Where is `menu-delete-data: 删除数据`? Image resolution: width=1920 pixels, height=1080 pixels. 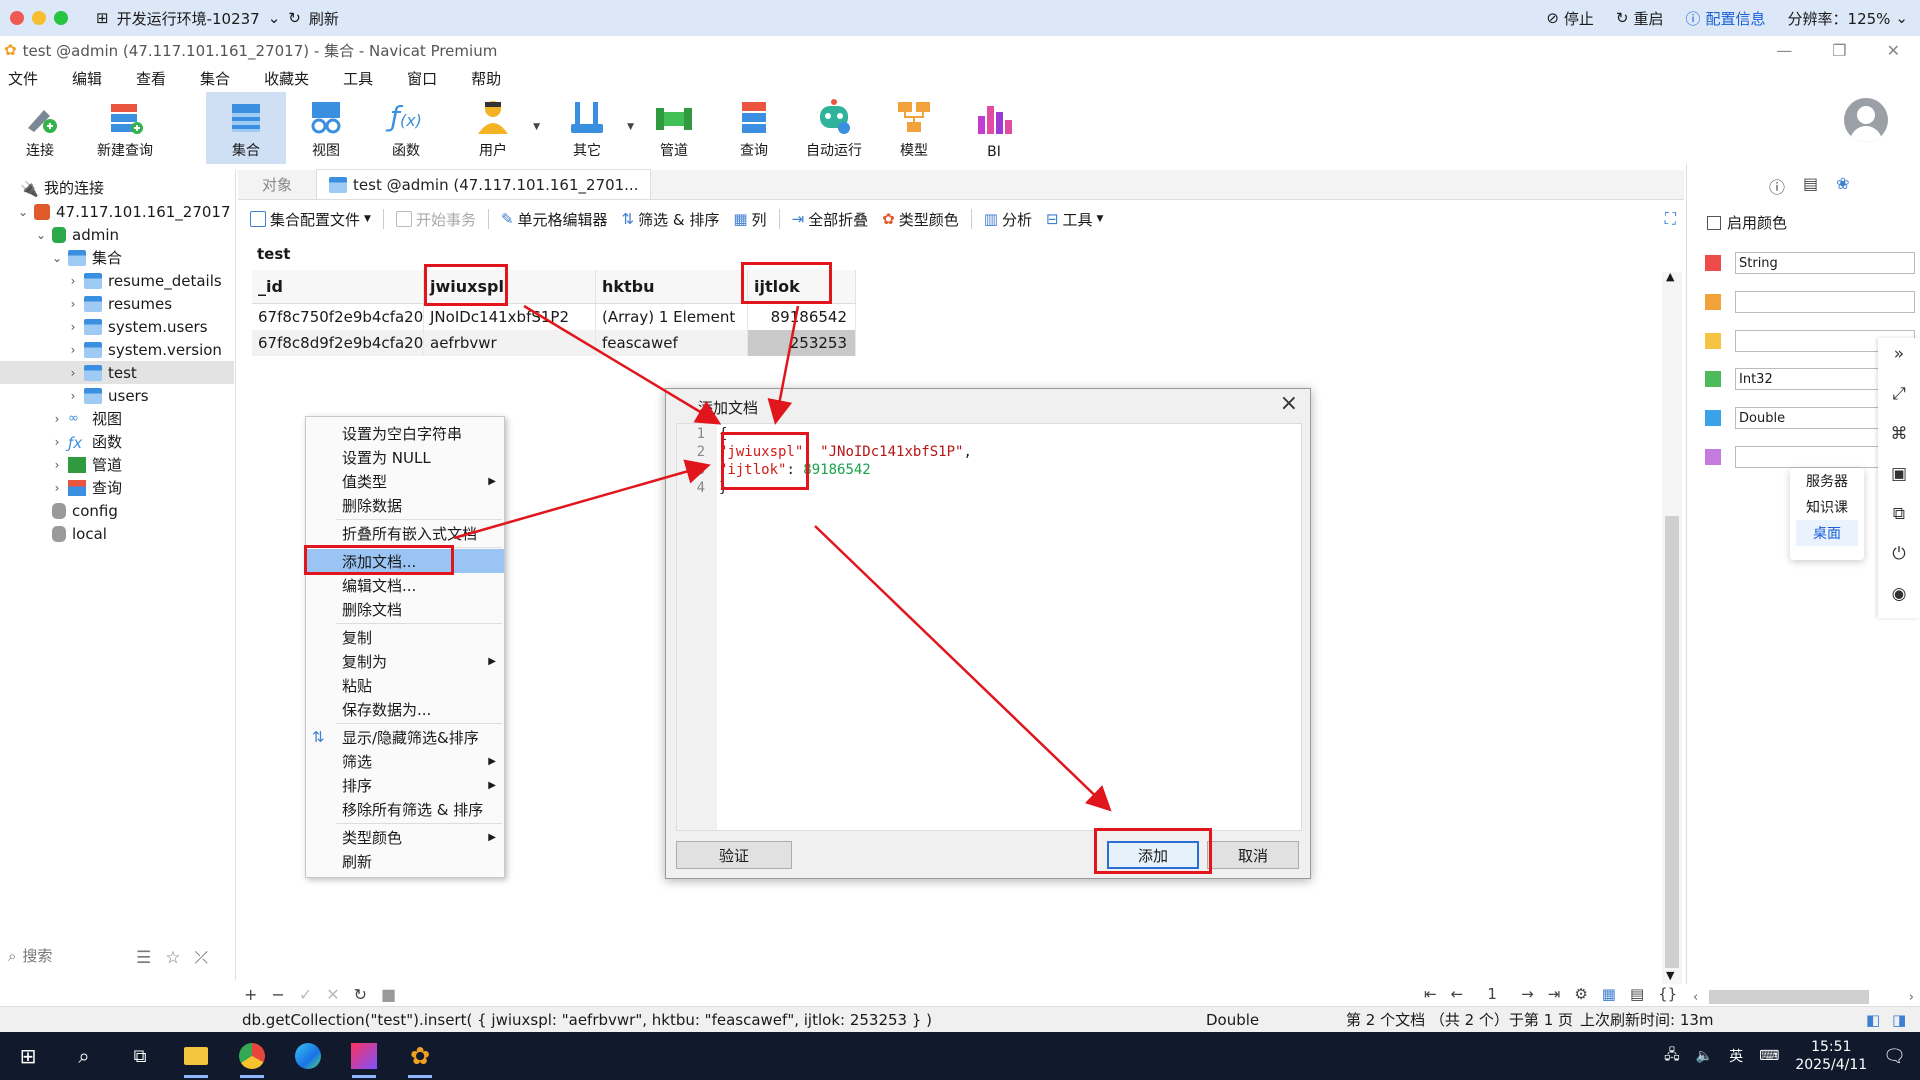
menu-delete-data: 删除数据 is located at coordinates (405, 505).